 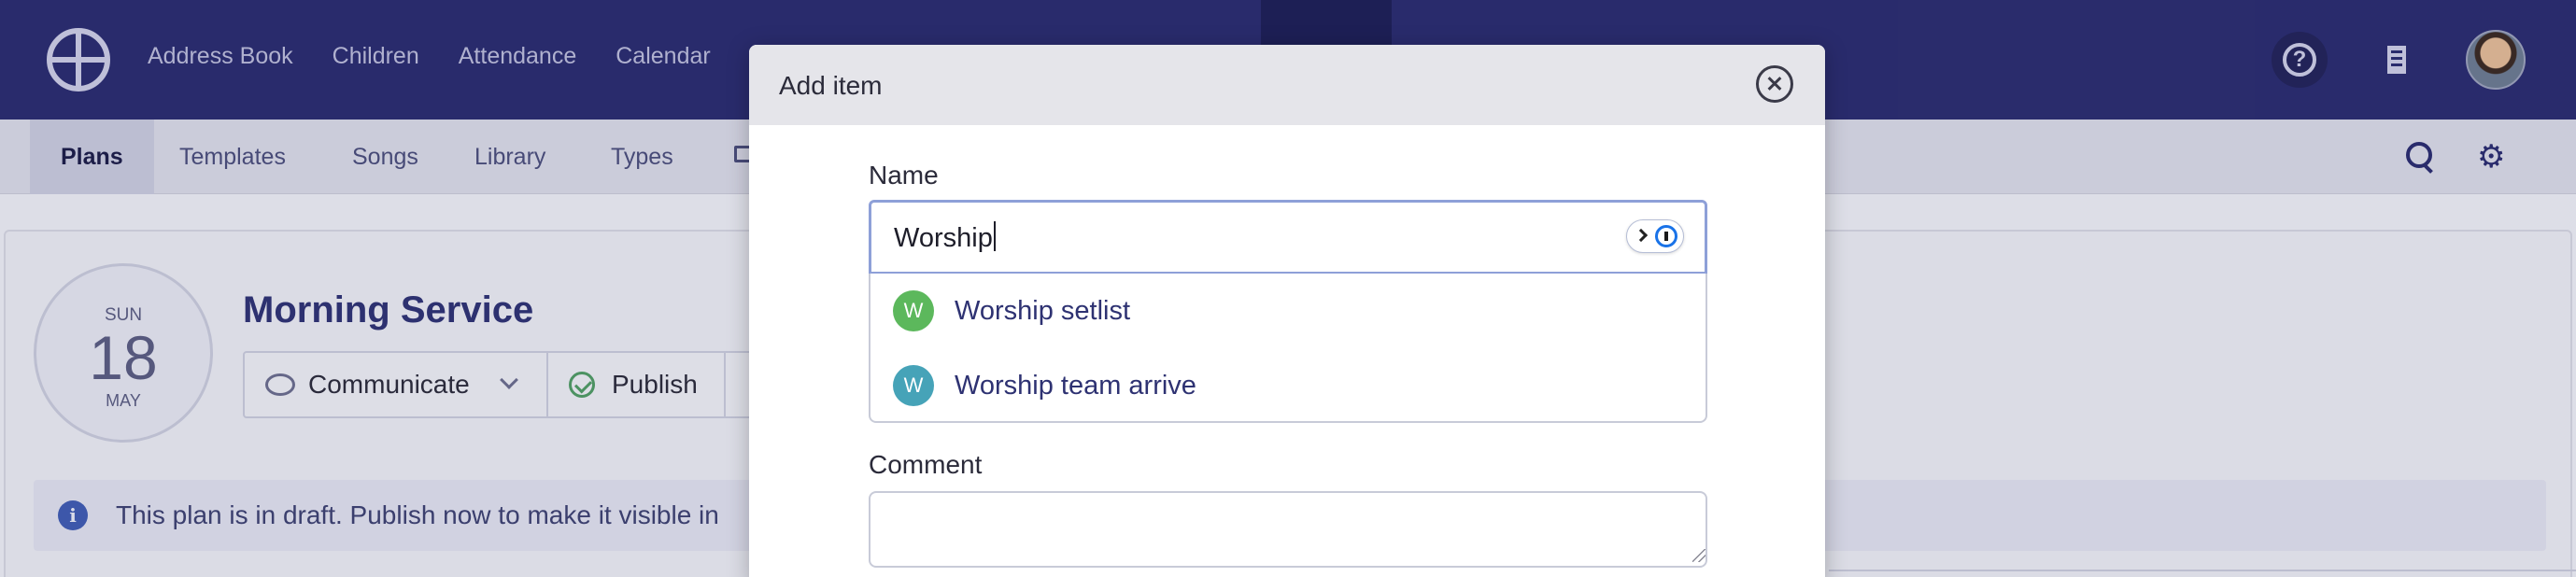 I want to click on dialog-title: Add item, so click(x=831, y=85).